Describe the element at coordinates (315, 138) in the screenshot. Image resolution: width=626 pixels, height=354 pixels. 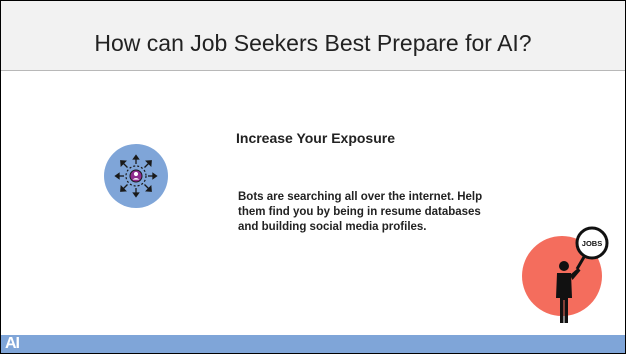
I see `section-heading: Increase Your Exposure` at that location.